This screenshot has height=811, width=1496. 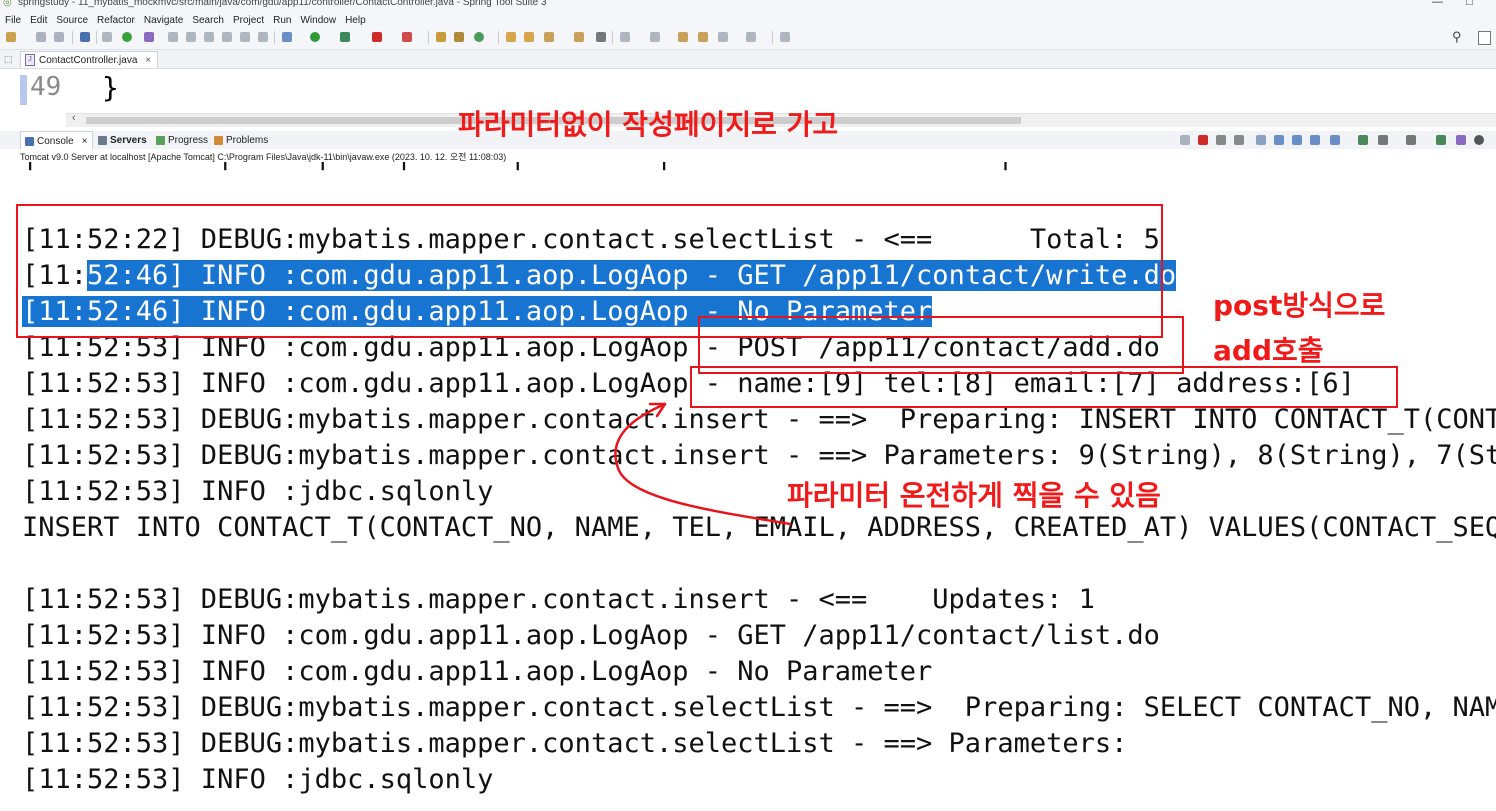 I want to click on pin-editor-icon, so click(x=785, y=37).